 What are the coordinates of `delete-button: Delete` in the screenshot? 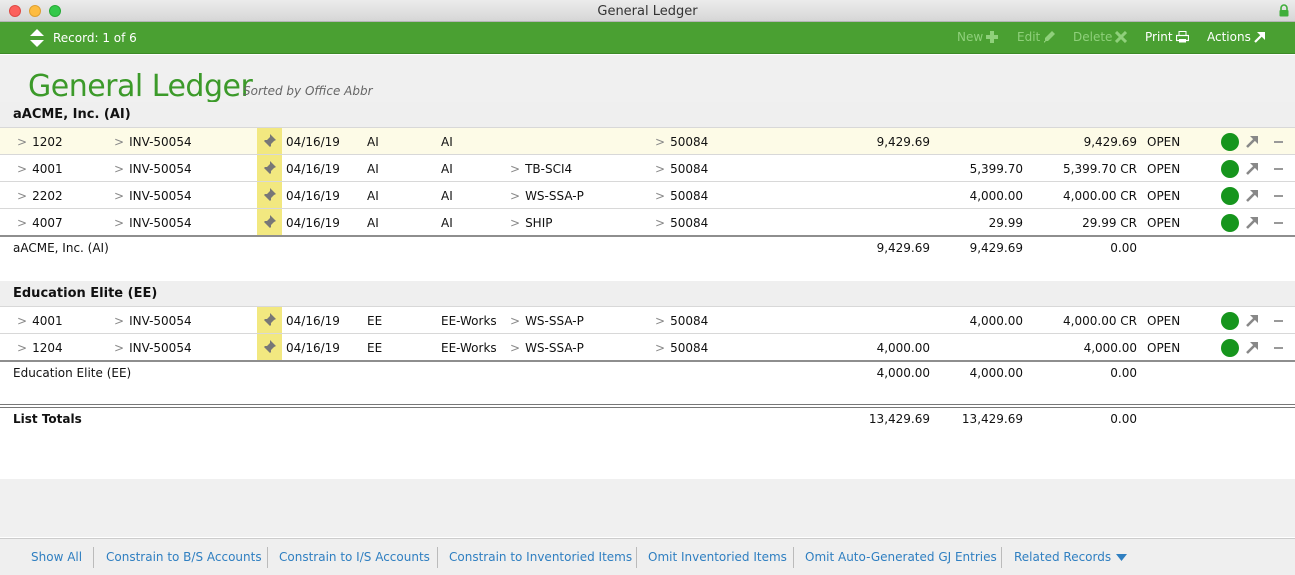 It's located at (1100, 37).